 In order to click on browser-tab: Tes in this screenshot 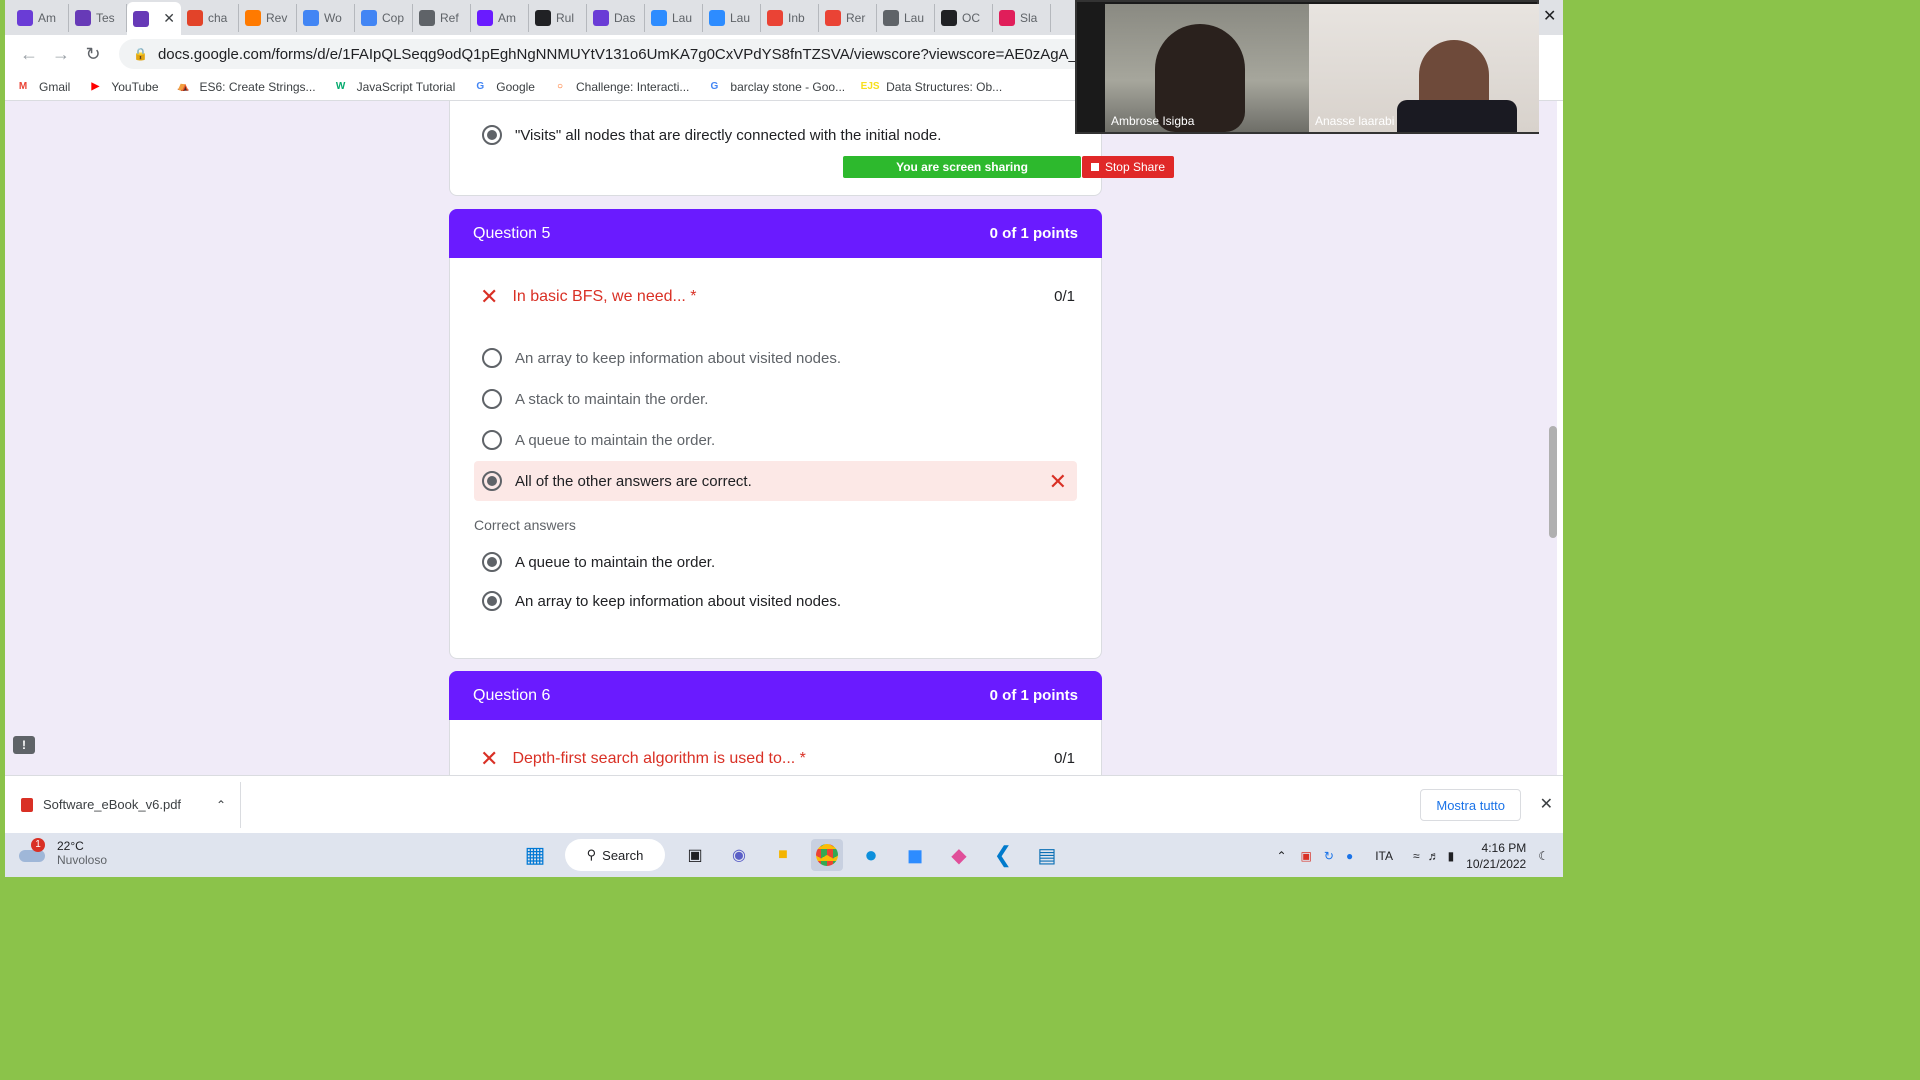, I will do `click(98, 17)`.